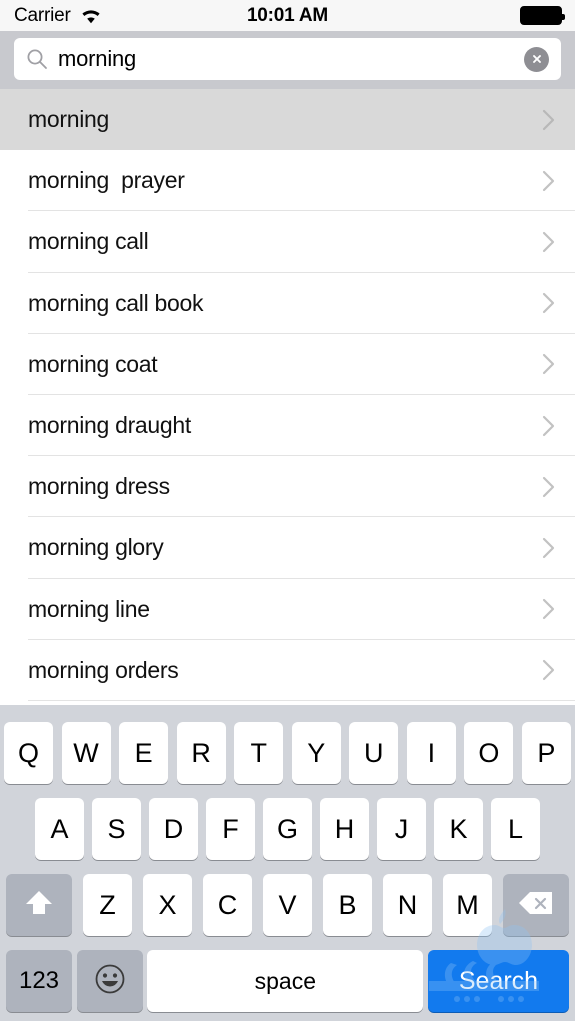 Image resolution: width=575 pixels, height=1021 pixels. What do you see at coordinates (344, 829) in the screenshot?
I see `key-h: H` at bounding box center [344, 829].